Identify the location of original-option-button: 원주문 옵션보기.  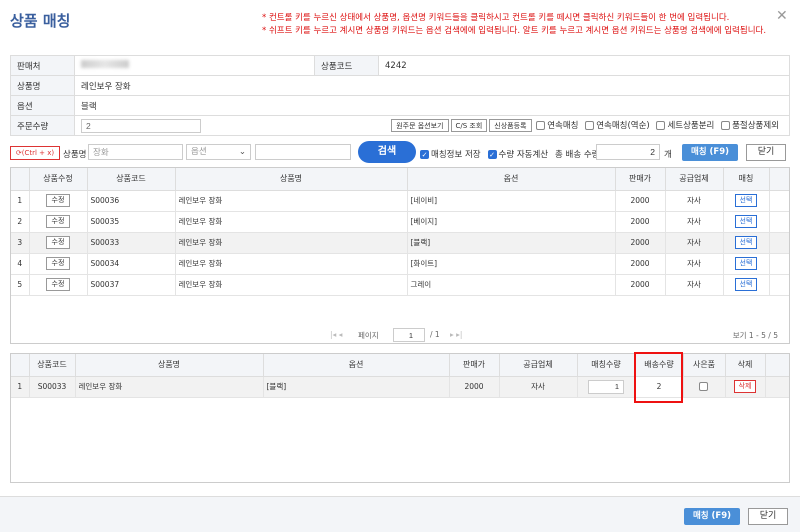
(420, 125).